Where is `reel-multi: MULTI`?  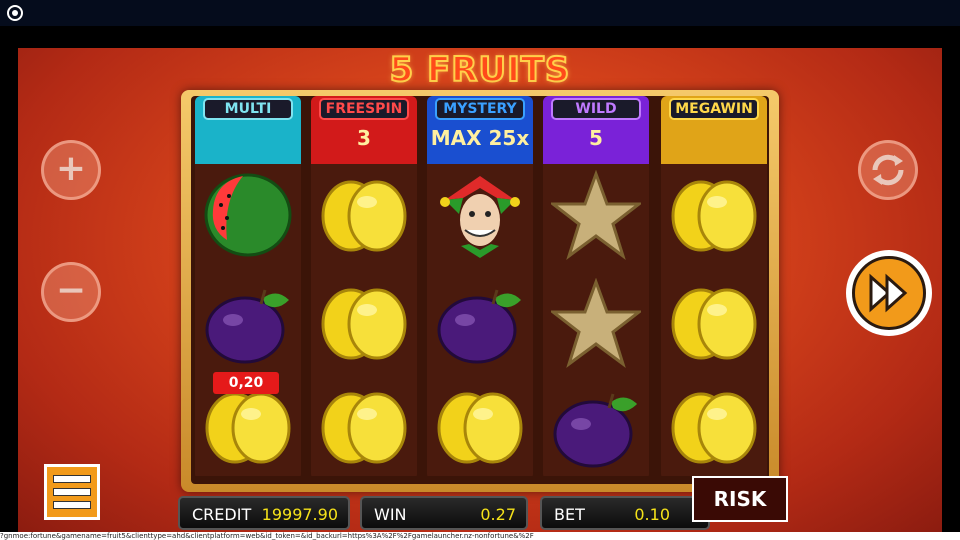
reel-multi: MULTI is located at coordinates (248, 288).